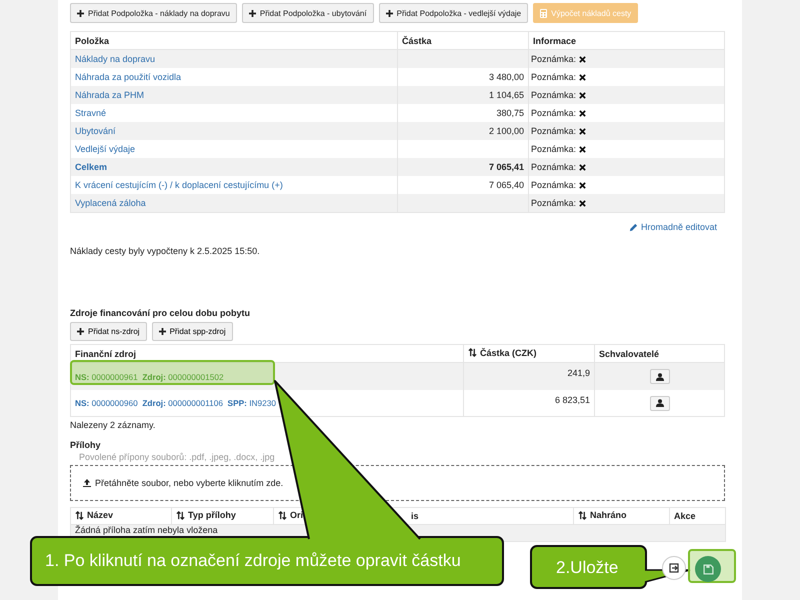 This screenshot has height=600, width=800. What do you see at coordinates (659, 353) in the screenshot?
I see `column-header: Schvalovatelé` at bounding box center [659, 353].